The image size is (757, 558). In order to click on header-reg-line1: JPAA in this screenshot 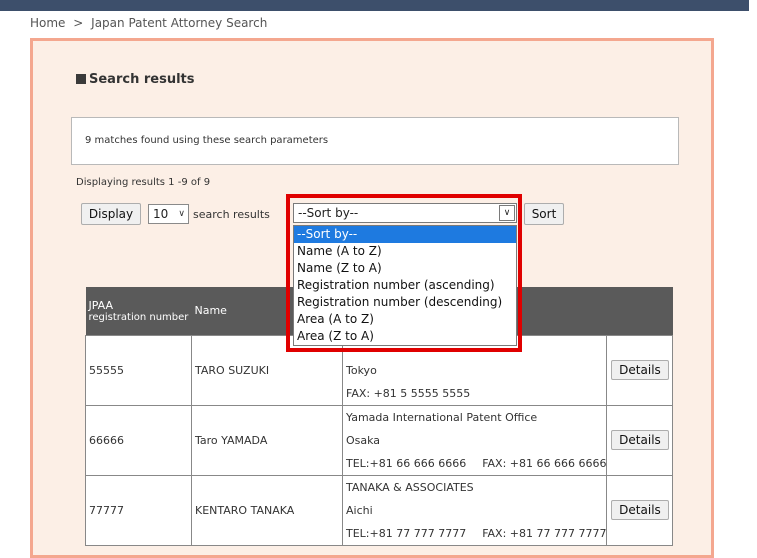, I will do `click(101, 305)`.